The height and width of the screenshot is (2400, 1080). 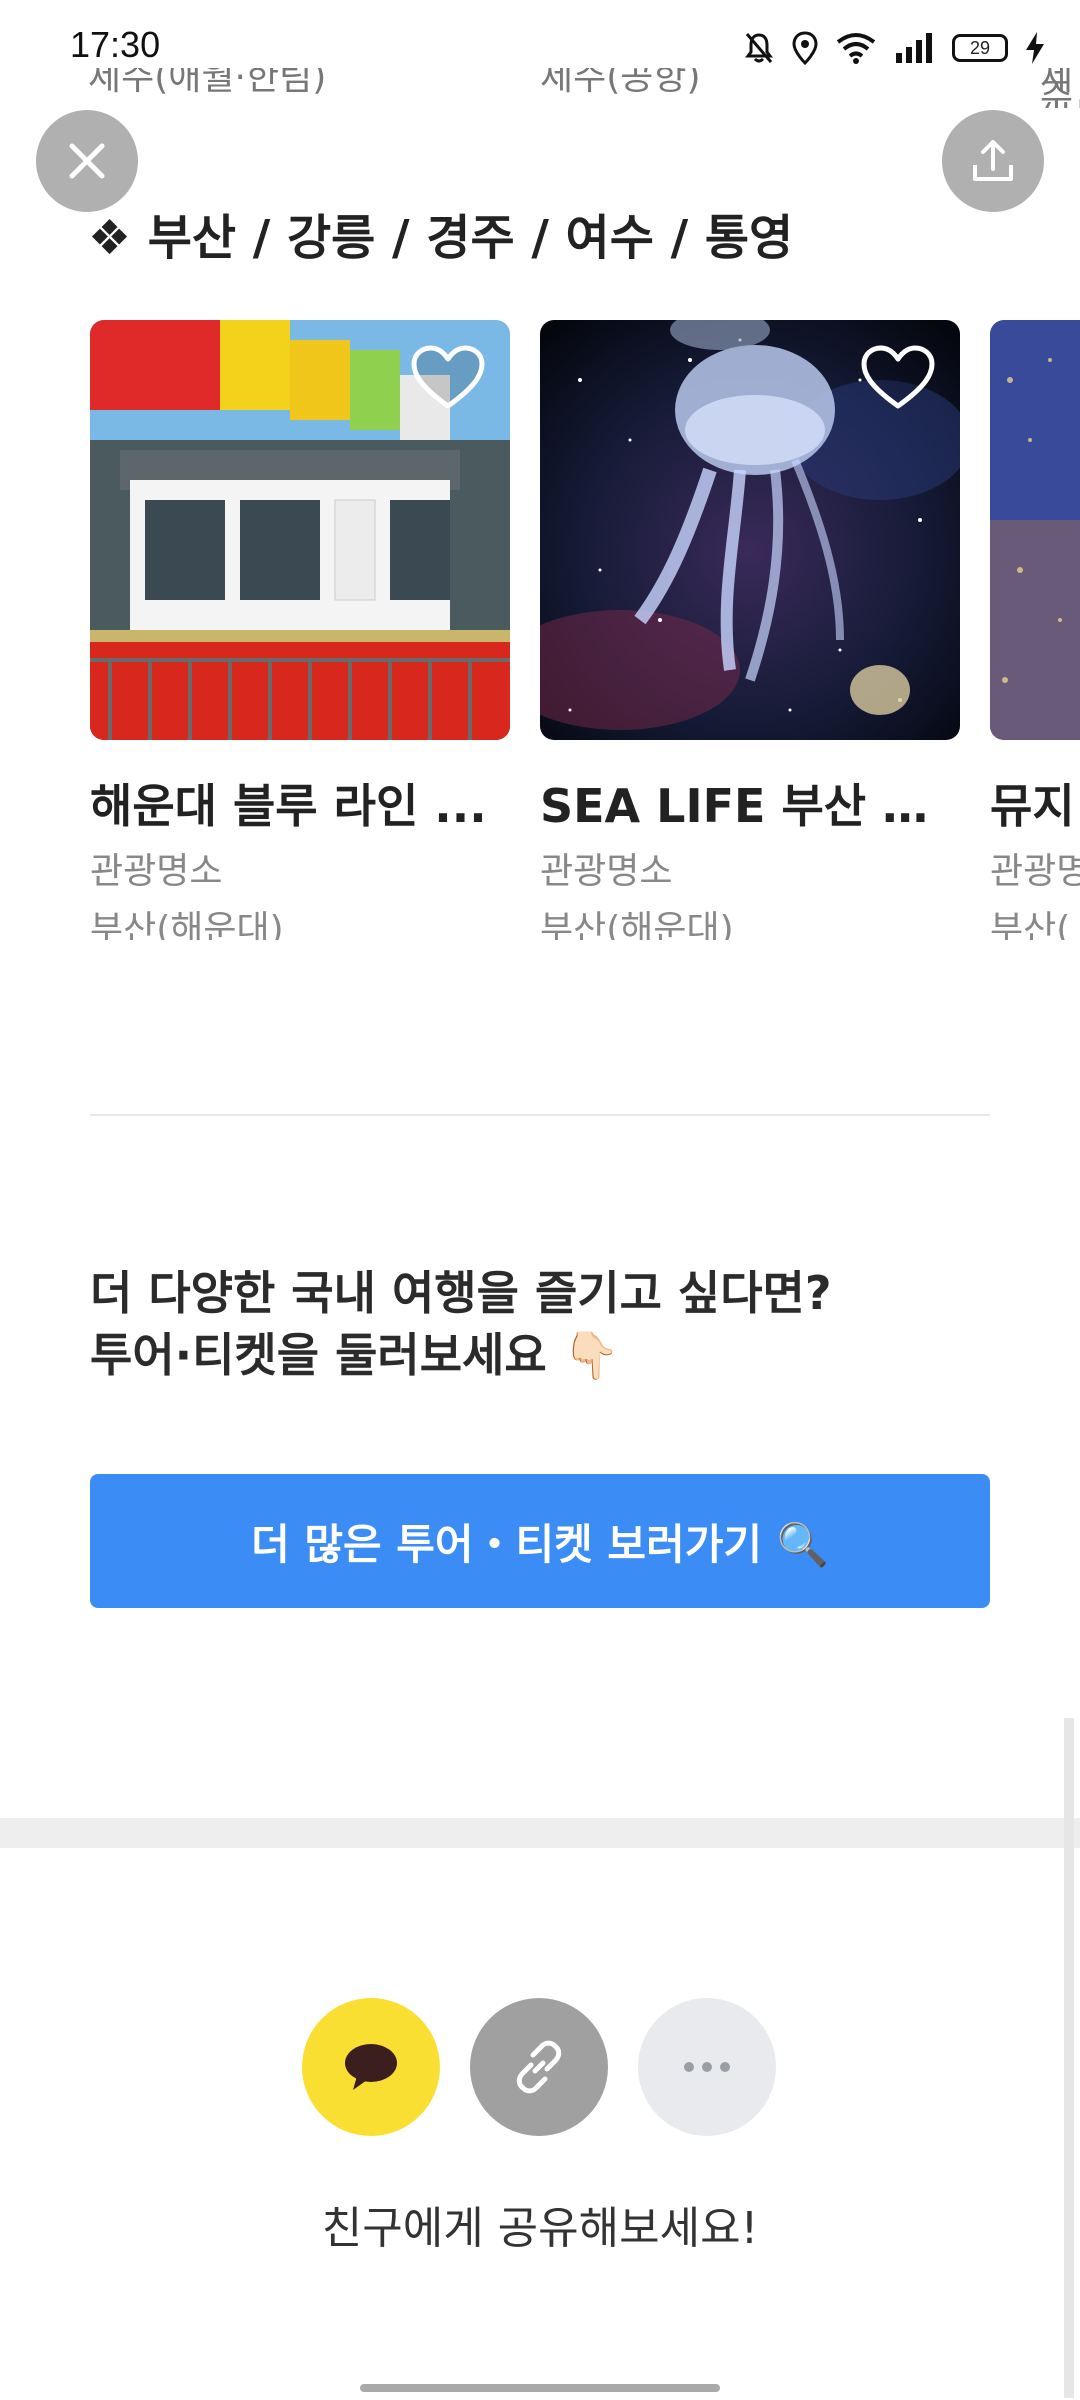 I want to click on promo-line-1: 더 다양한 국내 여행을 즐기고 싶다면?, so click(x=461, y=1293).